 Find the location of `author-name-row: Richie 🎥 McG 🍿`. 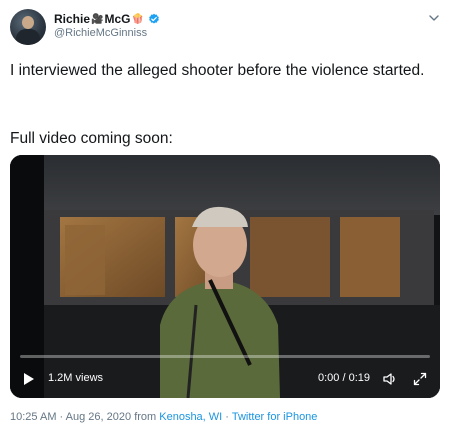

author-name-row: Richie 🎥 McG 🍿 is located at coordinates (107, 19).